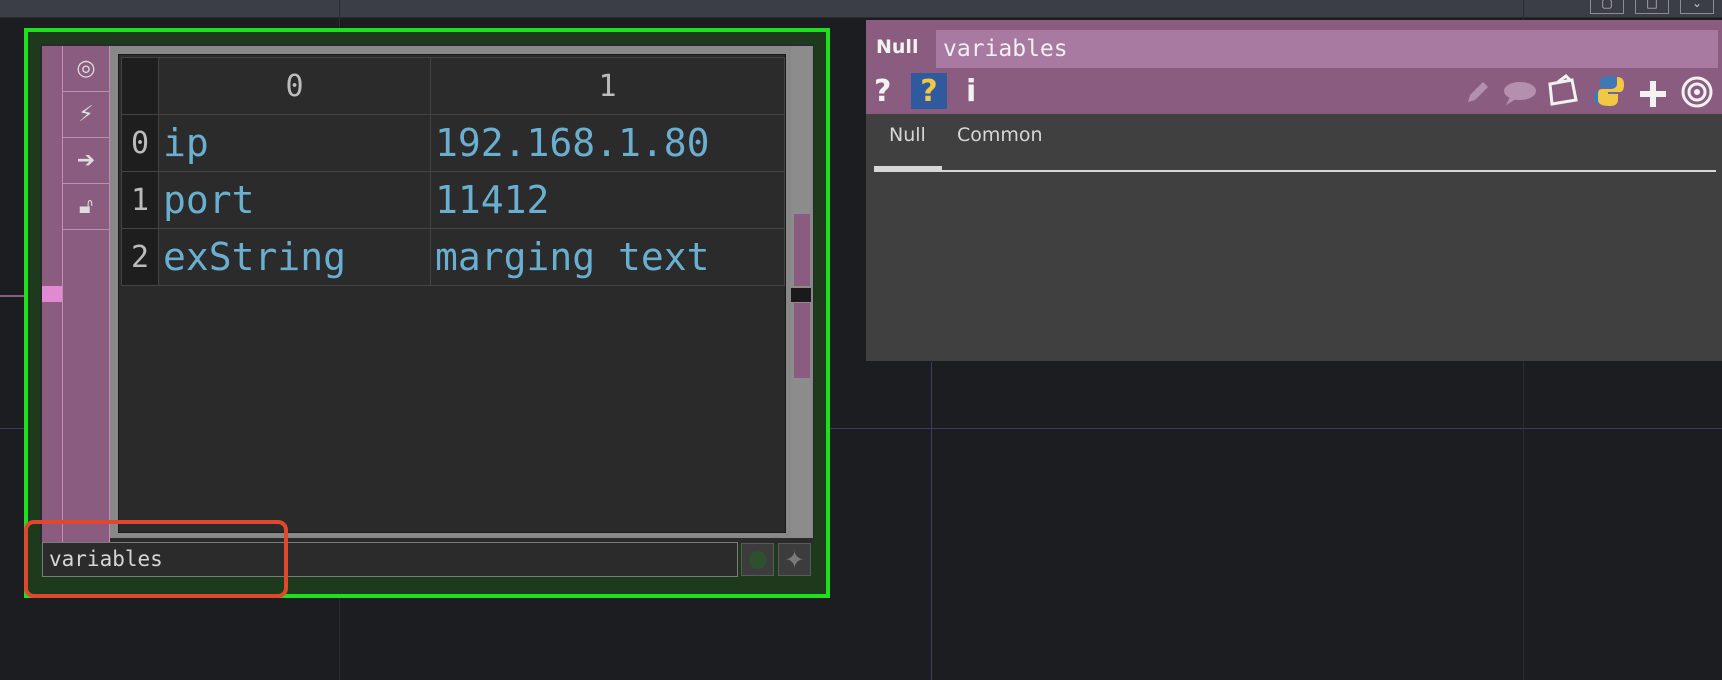  Describe the element at coordinates (607, 257) in the screenshot. I see `table-cell: marging text` at that location.